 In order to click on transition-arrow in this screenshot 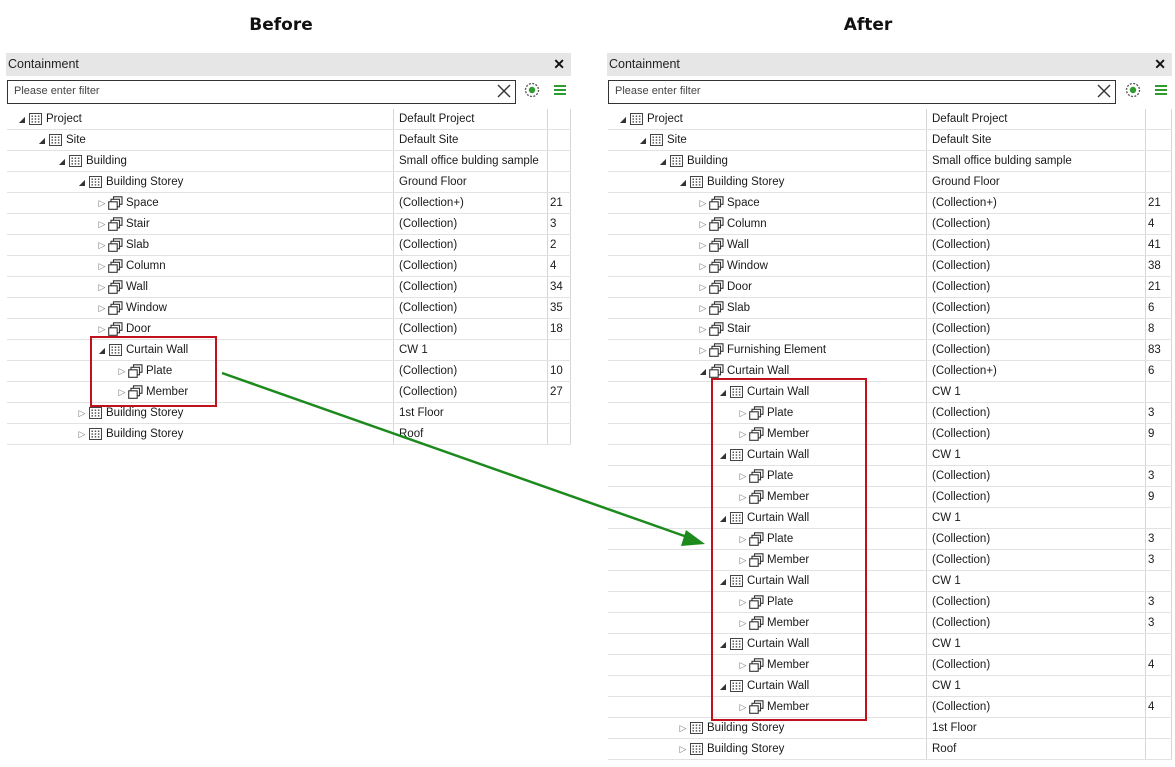, I will do `click(463, 458)`.